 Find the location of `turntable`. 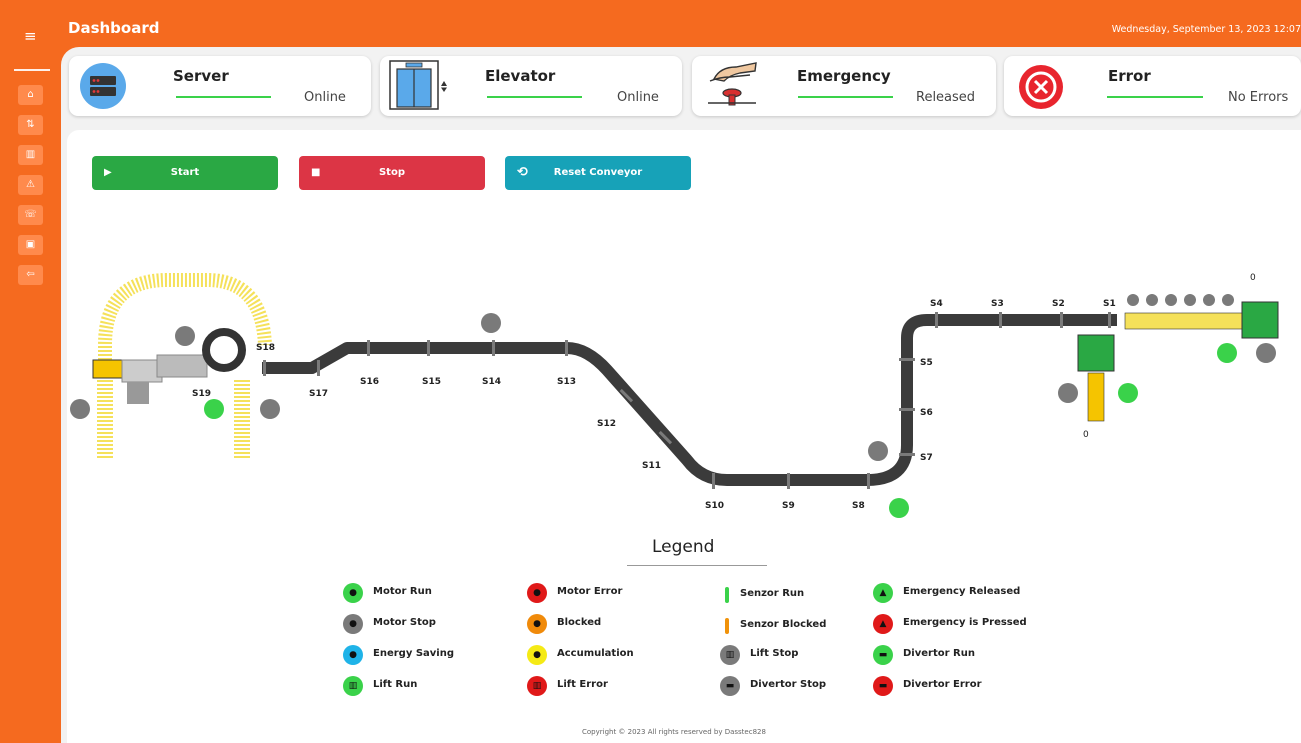

turntable is located at coordinates (224, 350).